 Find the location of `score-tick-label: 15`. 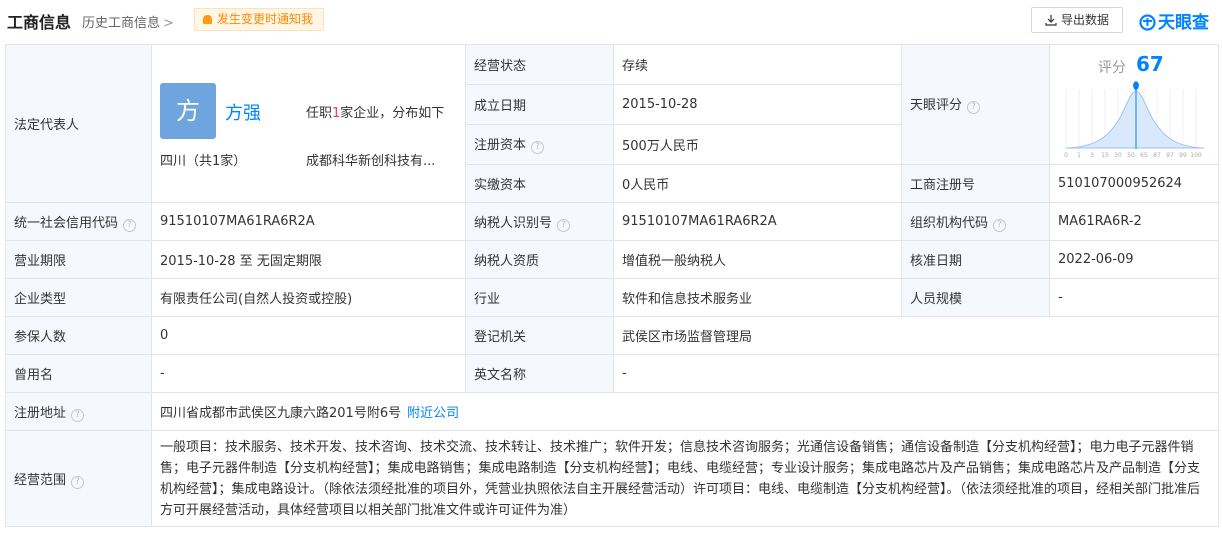

score-tick-label: 15 is located at coordinates (1105, 155).